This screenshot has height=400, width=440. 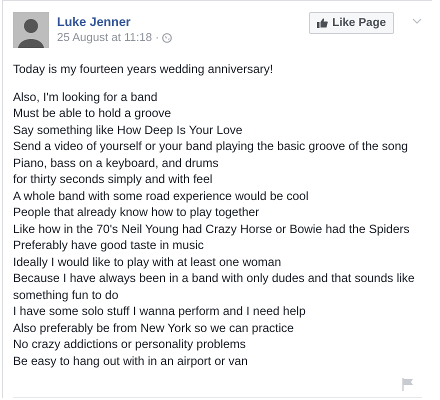 I want to click on post-text: Must be able to hold a groove, so click(x=92, y=113).